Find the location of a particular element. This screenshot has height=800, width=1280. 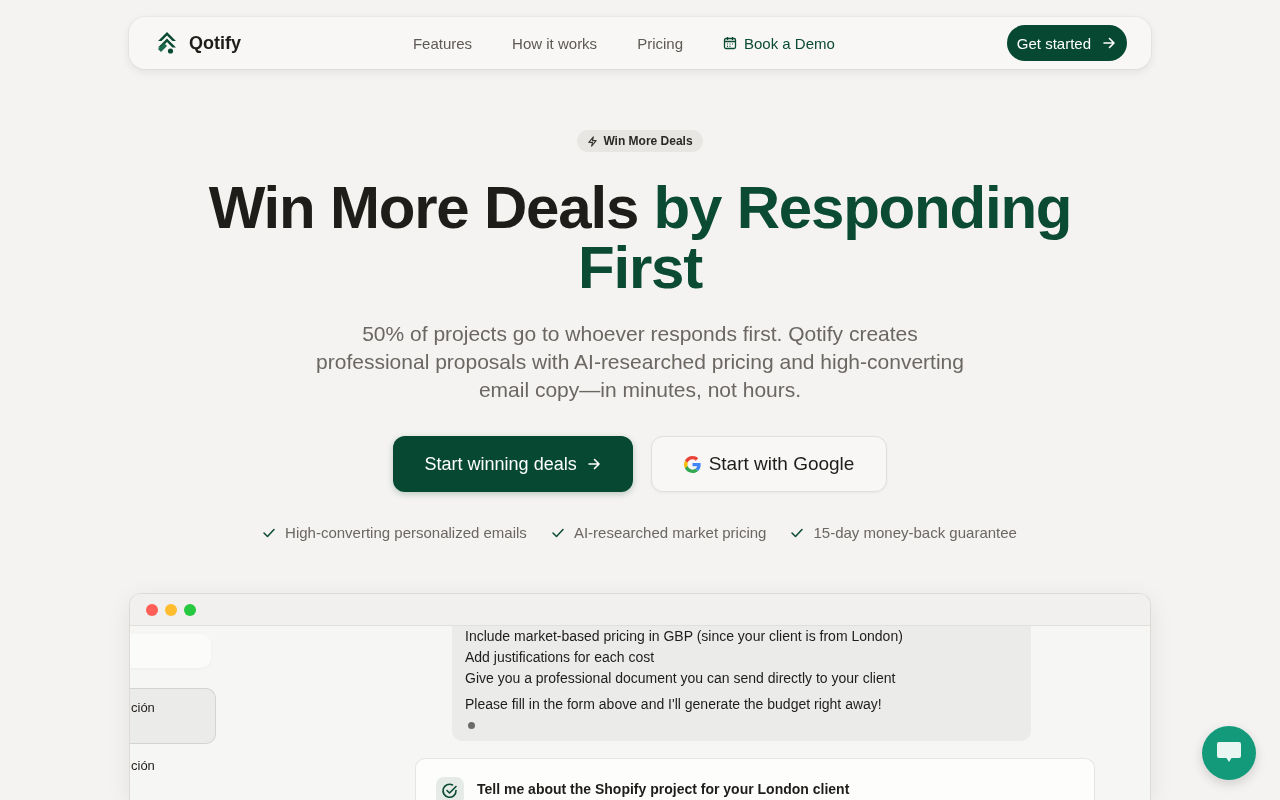

google-icon is located at coordinates (692, 464).